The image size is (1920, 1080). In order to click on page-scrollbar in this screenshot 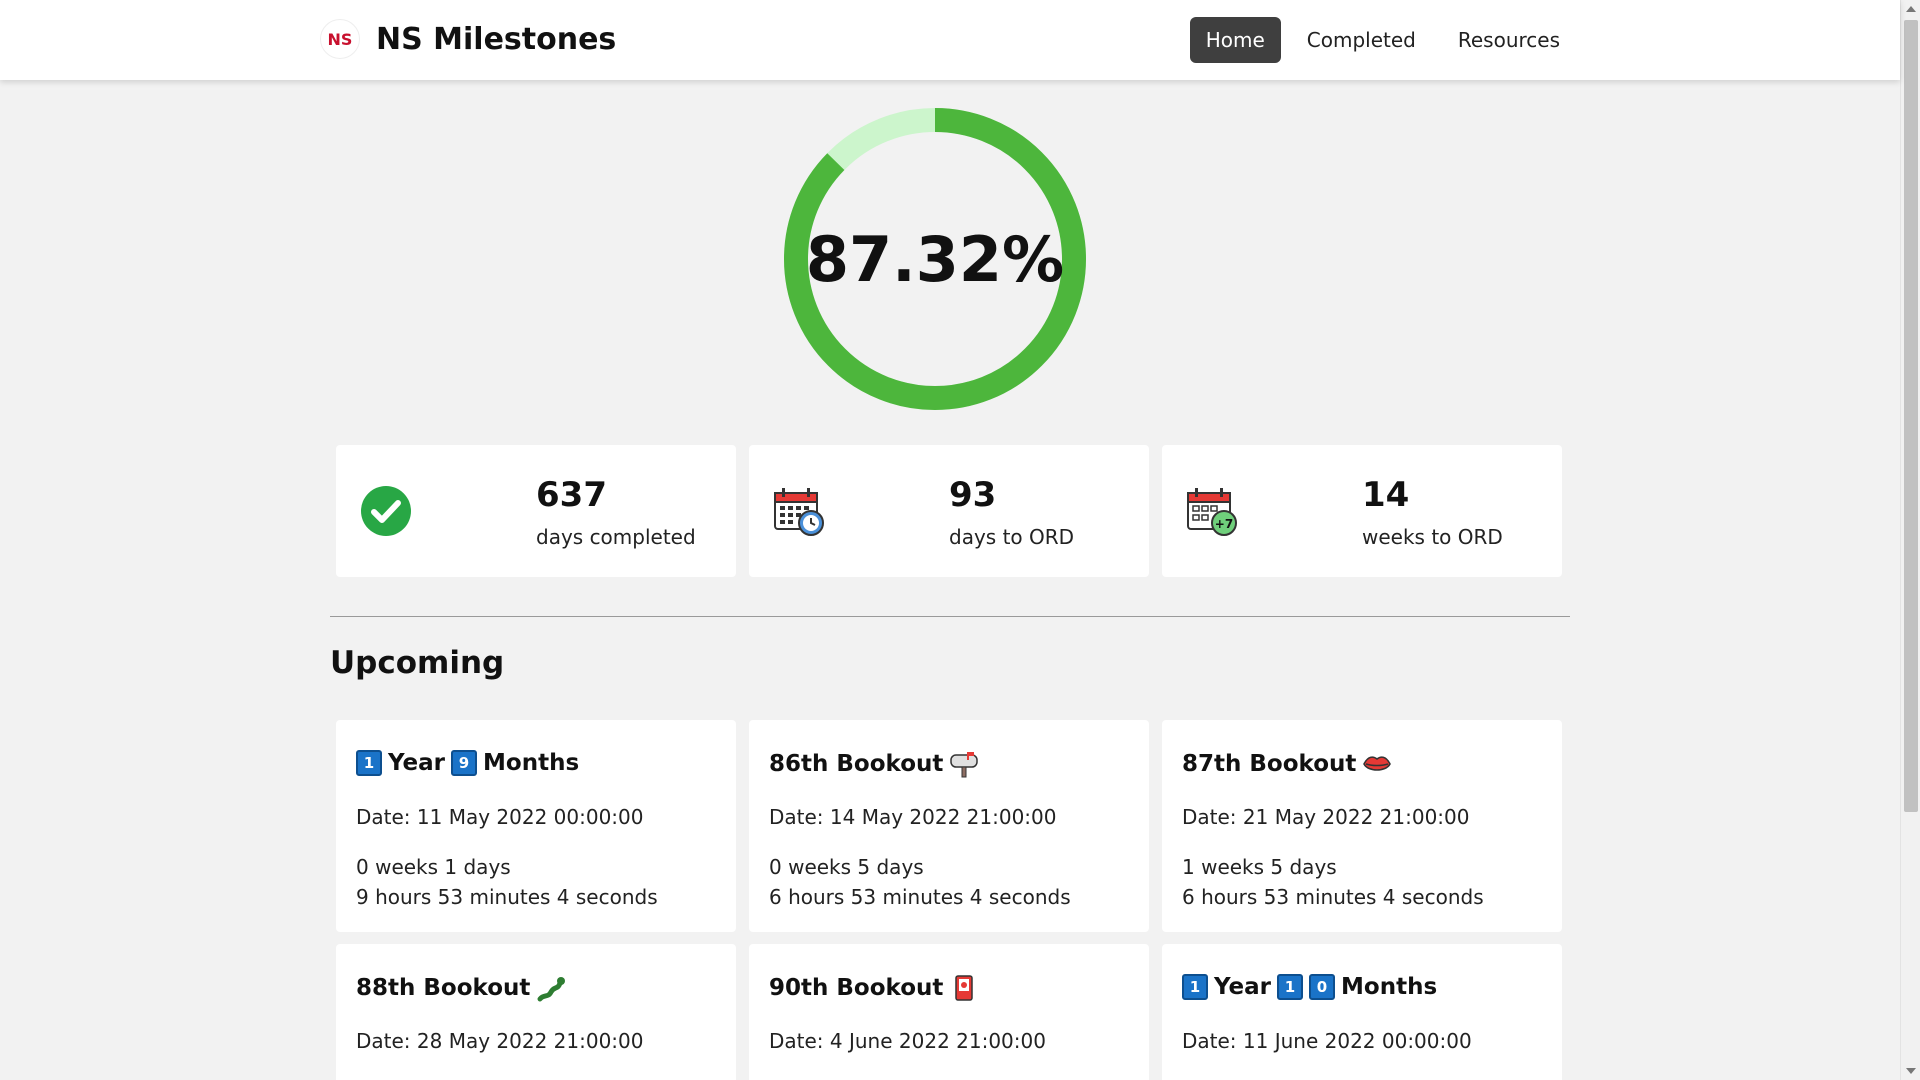, I will do `click(1910, 540)`.